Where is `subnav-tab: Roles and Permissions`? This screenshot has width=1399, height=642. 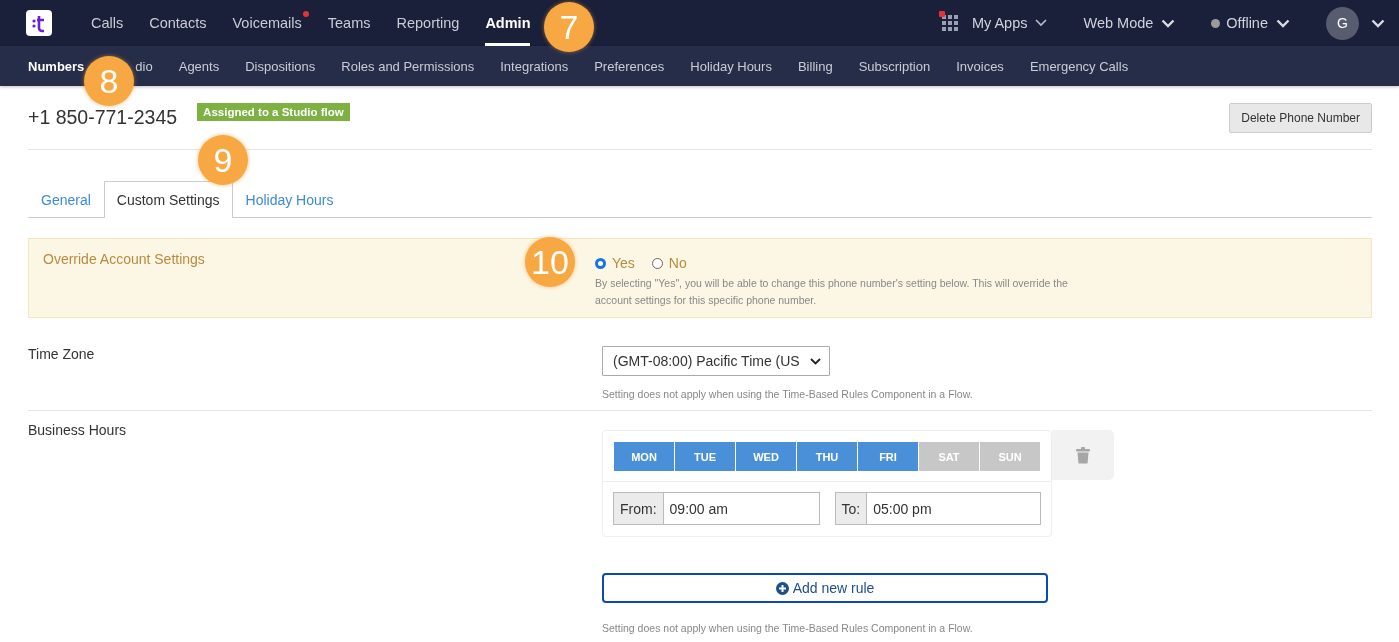
subnav-tab: Roles and Permissions is located at coordinates (408, 66).